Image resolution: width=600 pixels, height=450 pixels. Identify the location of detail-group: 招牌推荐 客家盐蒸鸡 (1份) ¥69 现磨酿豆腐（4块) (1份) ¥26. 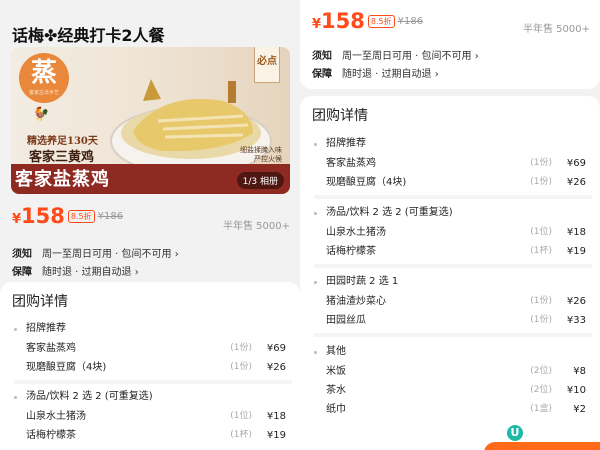
(153, 348).